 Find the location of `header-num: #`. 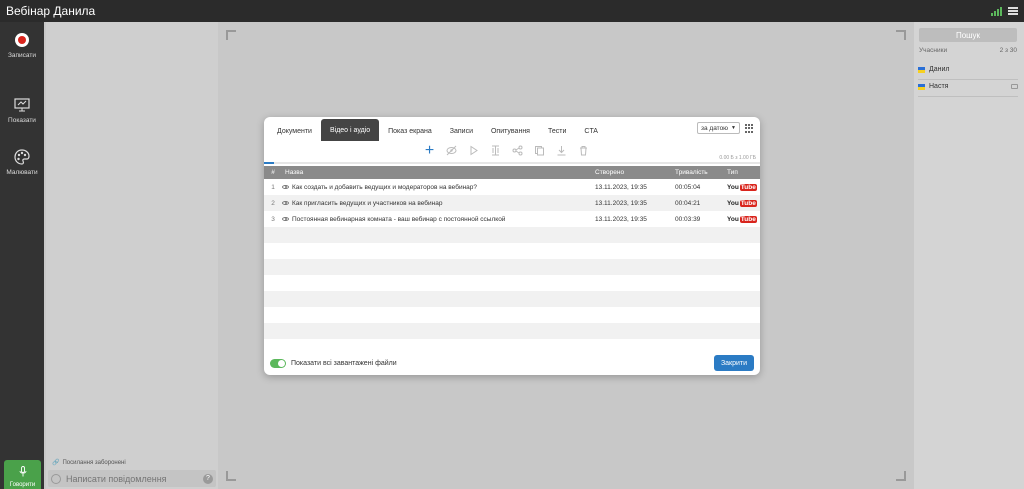

header-num: # is located at coordinates (273, 172).